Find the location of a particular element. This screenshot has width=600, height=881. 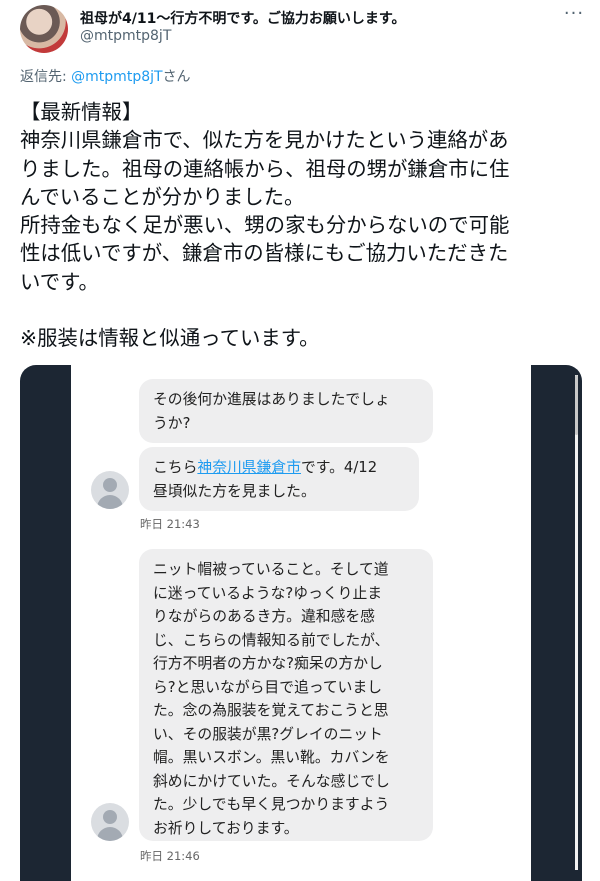

profile-avatar is located at coordinates (44, 29).